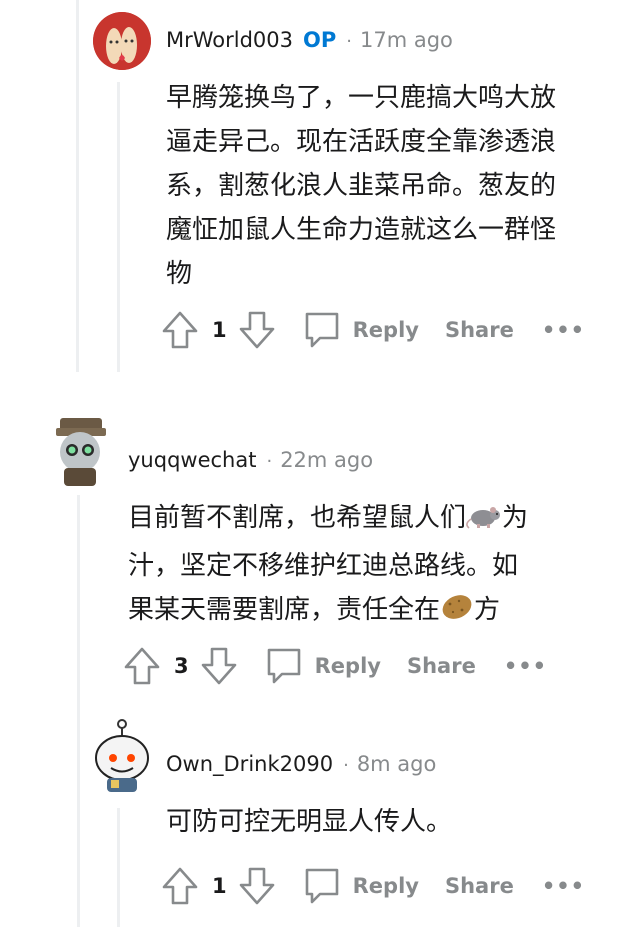  I want to click on vote-score: 3, so click(181, 666).